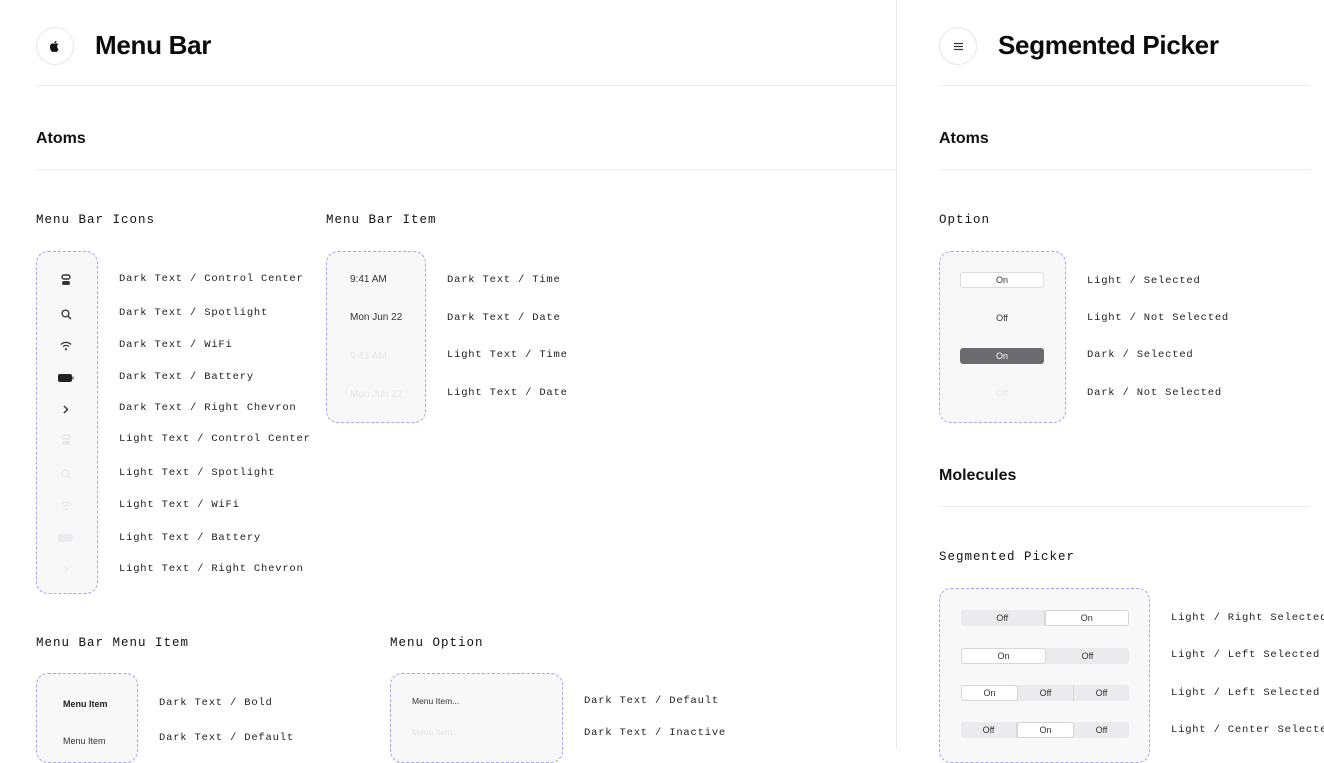 This screenshot has width=1324, height=763. Describe the element at coordinates (507, 393) in the screenshot. I see `item-label: Light Text / Date` at that location.